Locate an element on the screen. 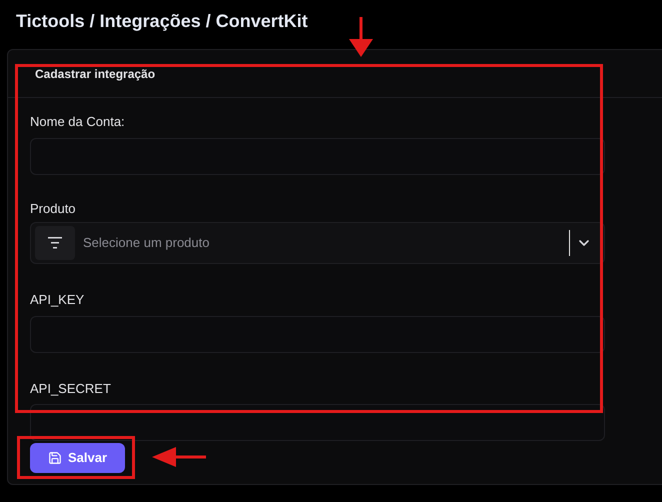 This screenshot has width=662, height=502. filter-button is located at coordinates (55, 243).